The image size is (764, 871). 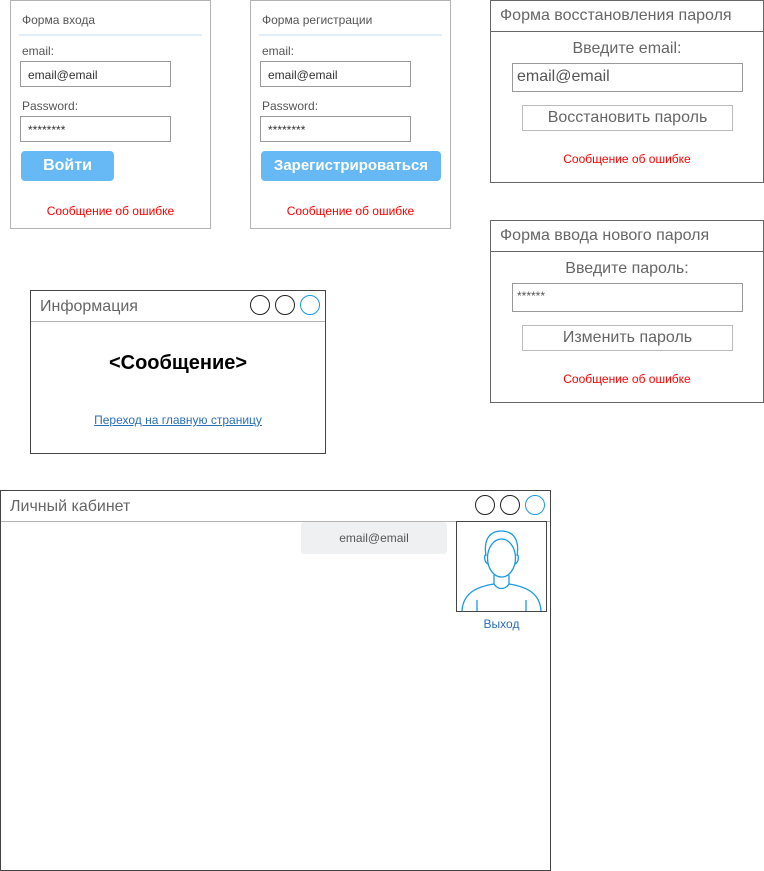 What do you see at coordinates (317, 20) in the screenshot?
I see `register-form-title: Форма регистрации` at bounding box center [317, 20].